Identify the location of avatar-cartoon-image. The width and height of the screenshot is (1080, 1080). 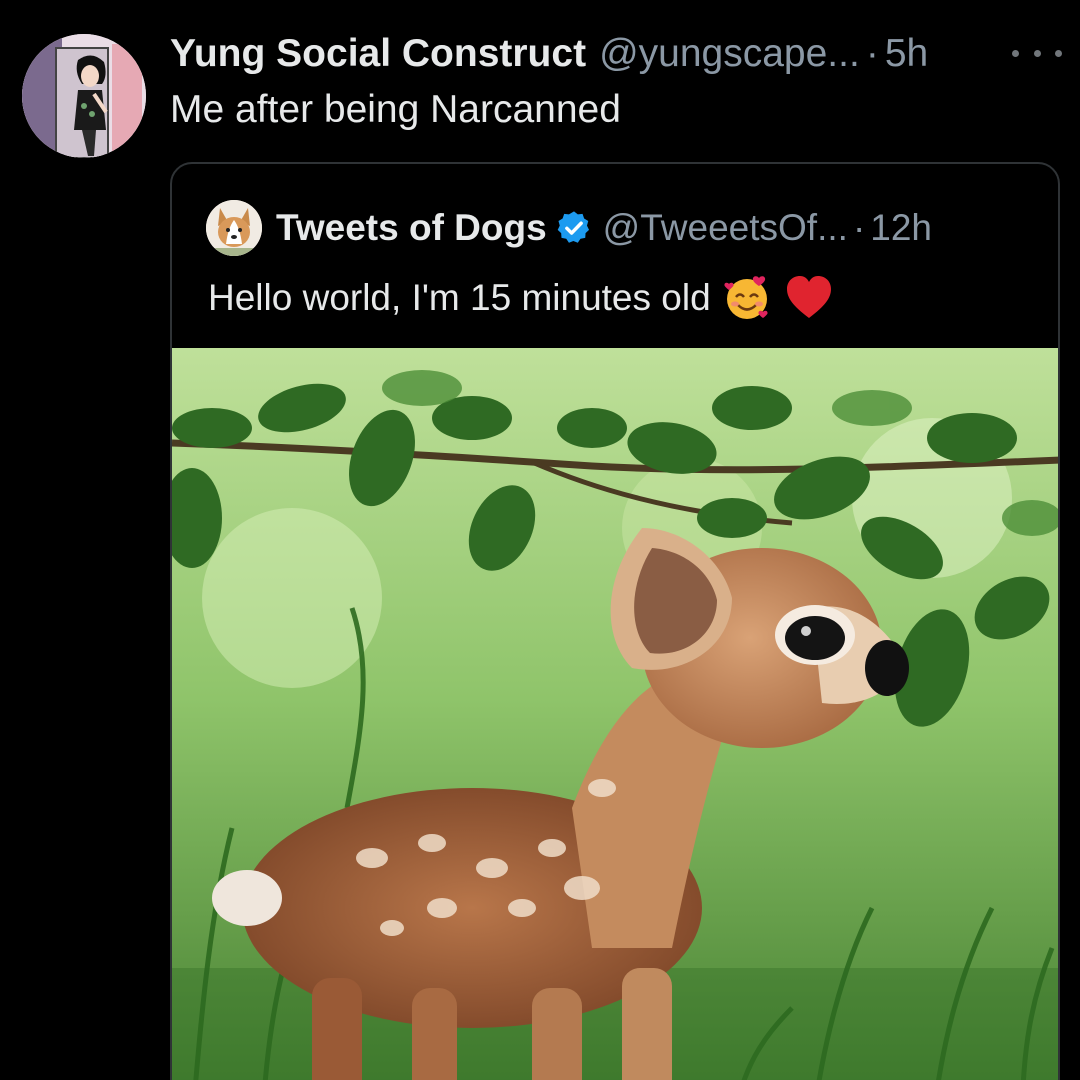
(84, 96).